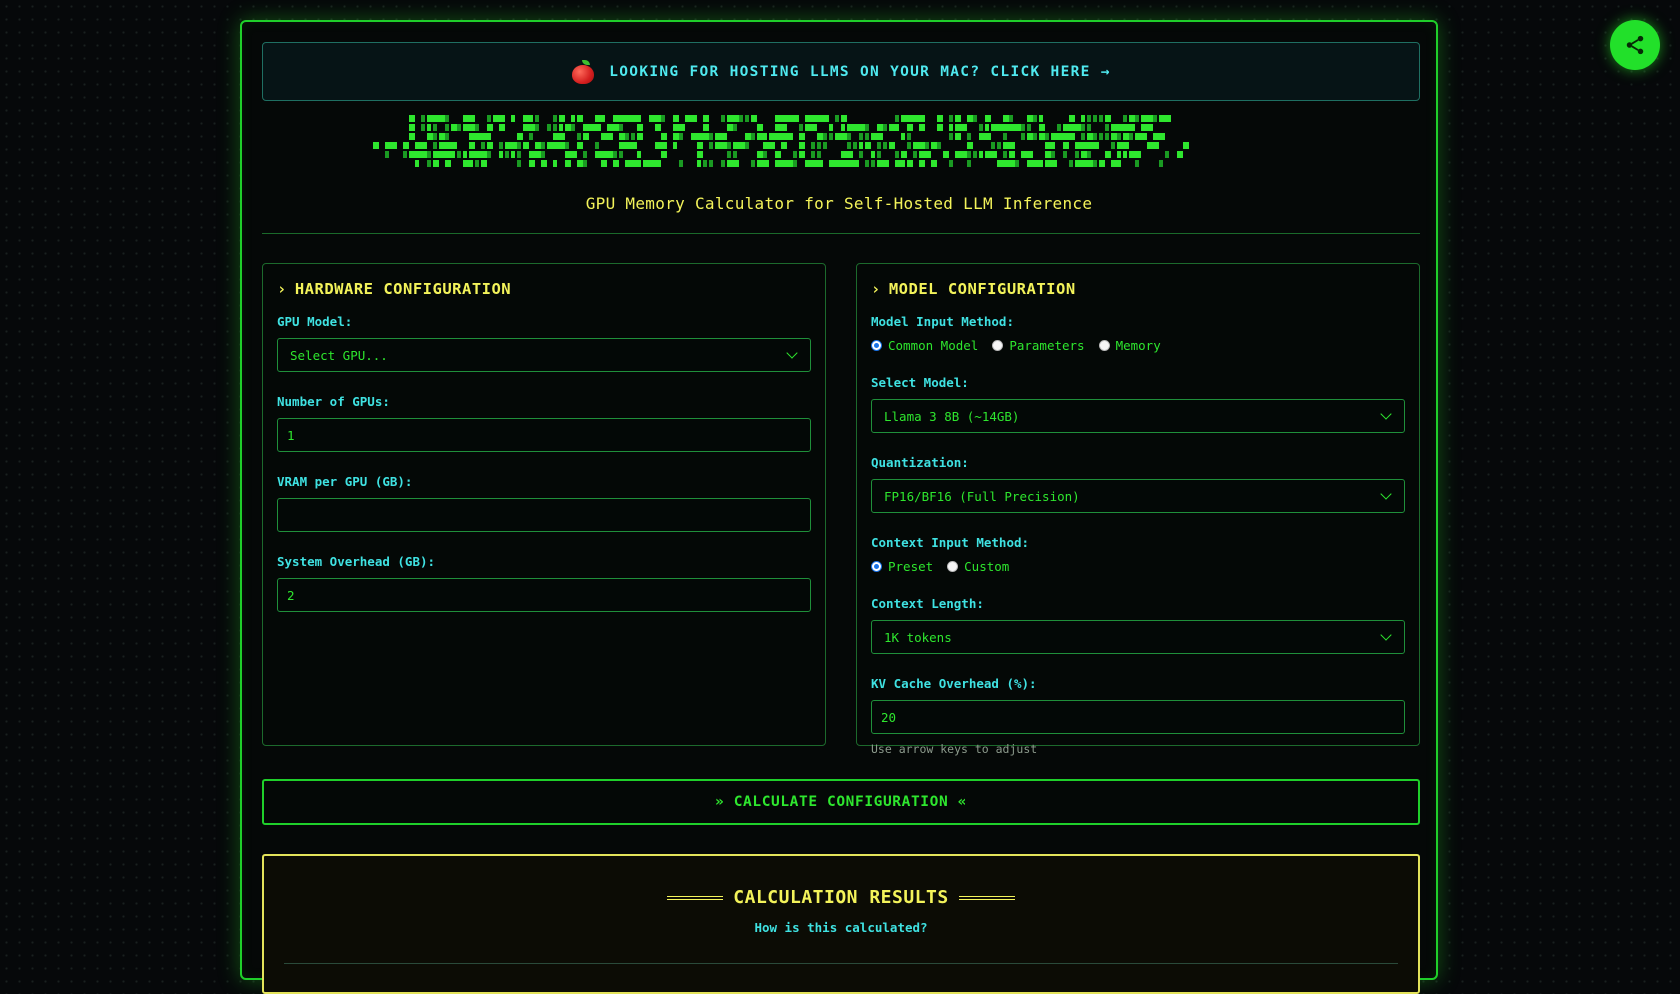 The image size is (1680, 994). I want to click on radio-label: Parameters, so click(1047, 345).